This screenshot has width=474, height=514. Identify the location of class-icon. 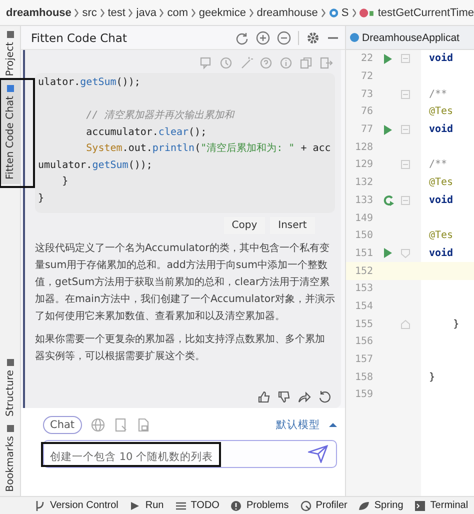
(333, 13).